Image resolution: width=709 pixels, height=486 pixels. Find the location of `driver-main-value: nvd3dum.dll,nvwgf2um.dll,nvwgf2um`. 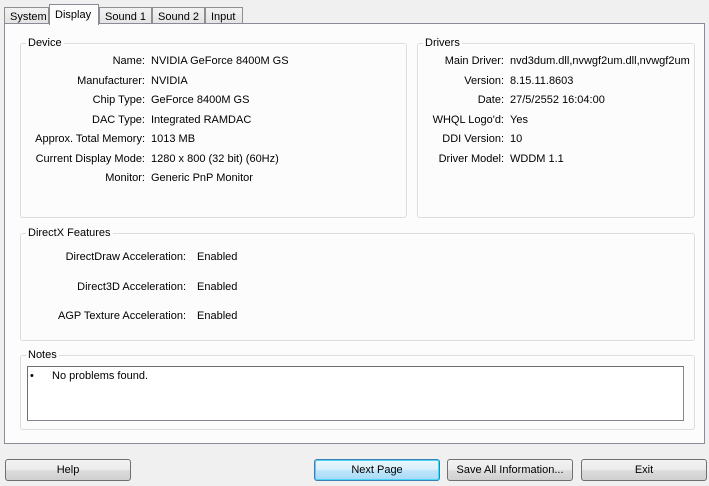

driver-main-value: nvd3dum.dll,nvwgf2um.dll,nvwgf2um is located at coordinates (600, 61).